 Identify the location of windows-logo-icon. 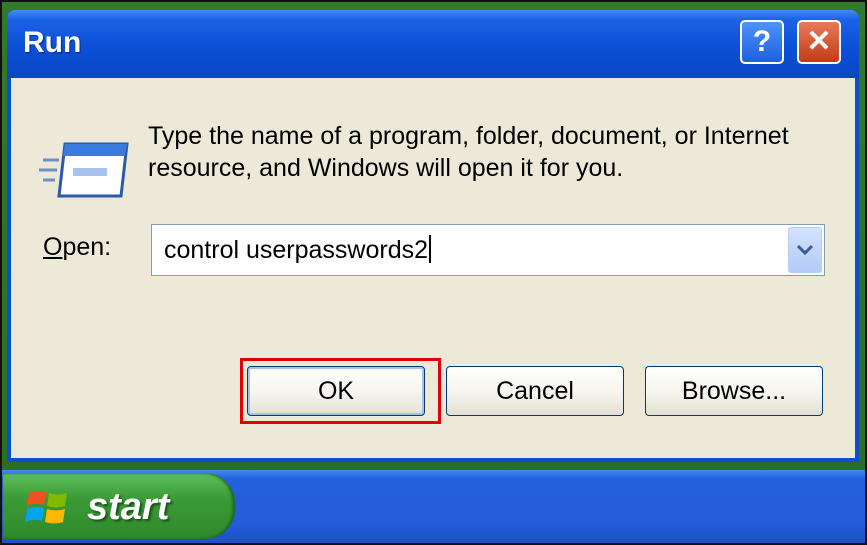
(46, 507).